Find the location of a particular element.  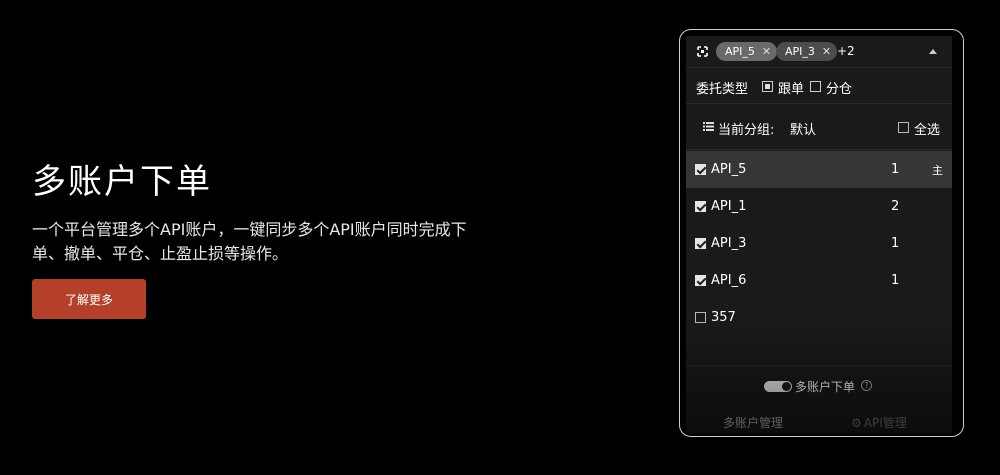

select-all-label: 全选 is located at coordinates (927, 128).